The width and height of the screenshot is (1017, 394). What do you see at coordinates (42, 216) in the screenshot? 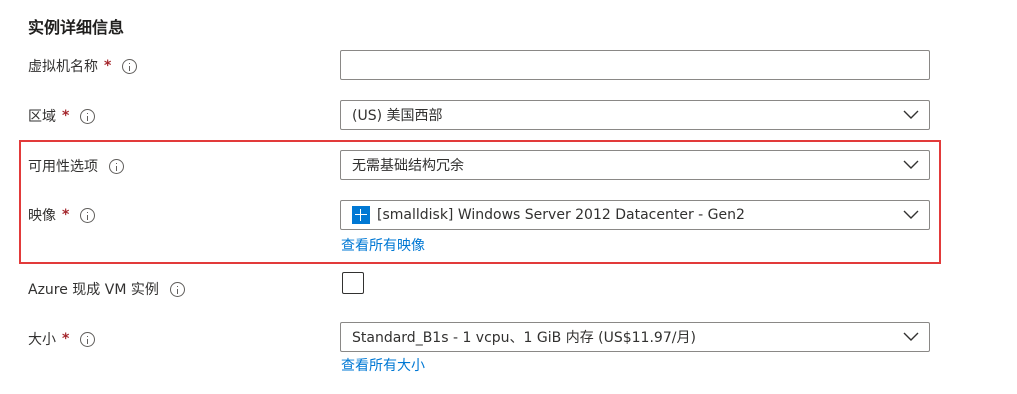
I see `image-label-text: 映像` at bounding box center [42, 216].